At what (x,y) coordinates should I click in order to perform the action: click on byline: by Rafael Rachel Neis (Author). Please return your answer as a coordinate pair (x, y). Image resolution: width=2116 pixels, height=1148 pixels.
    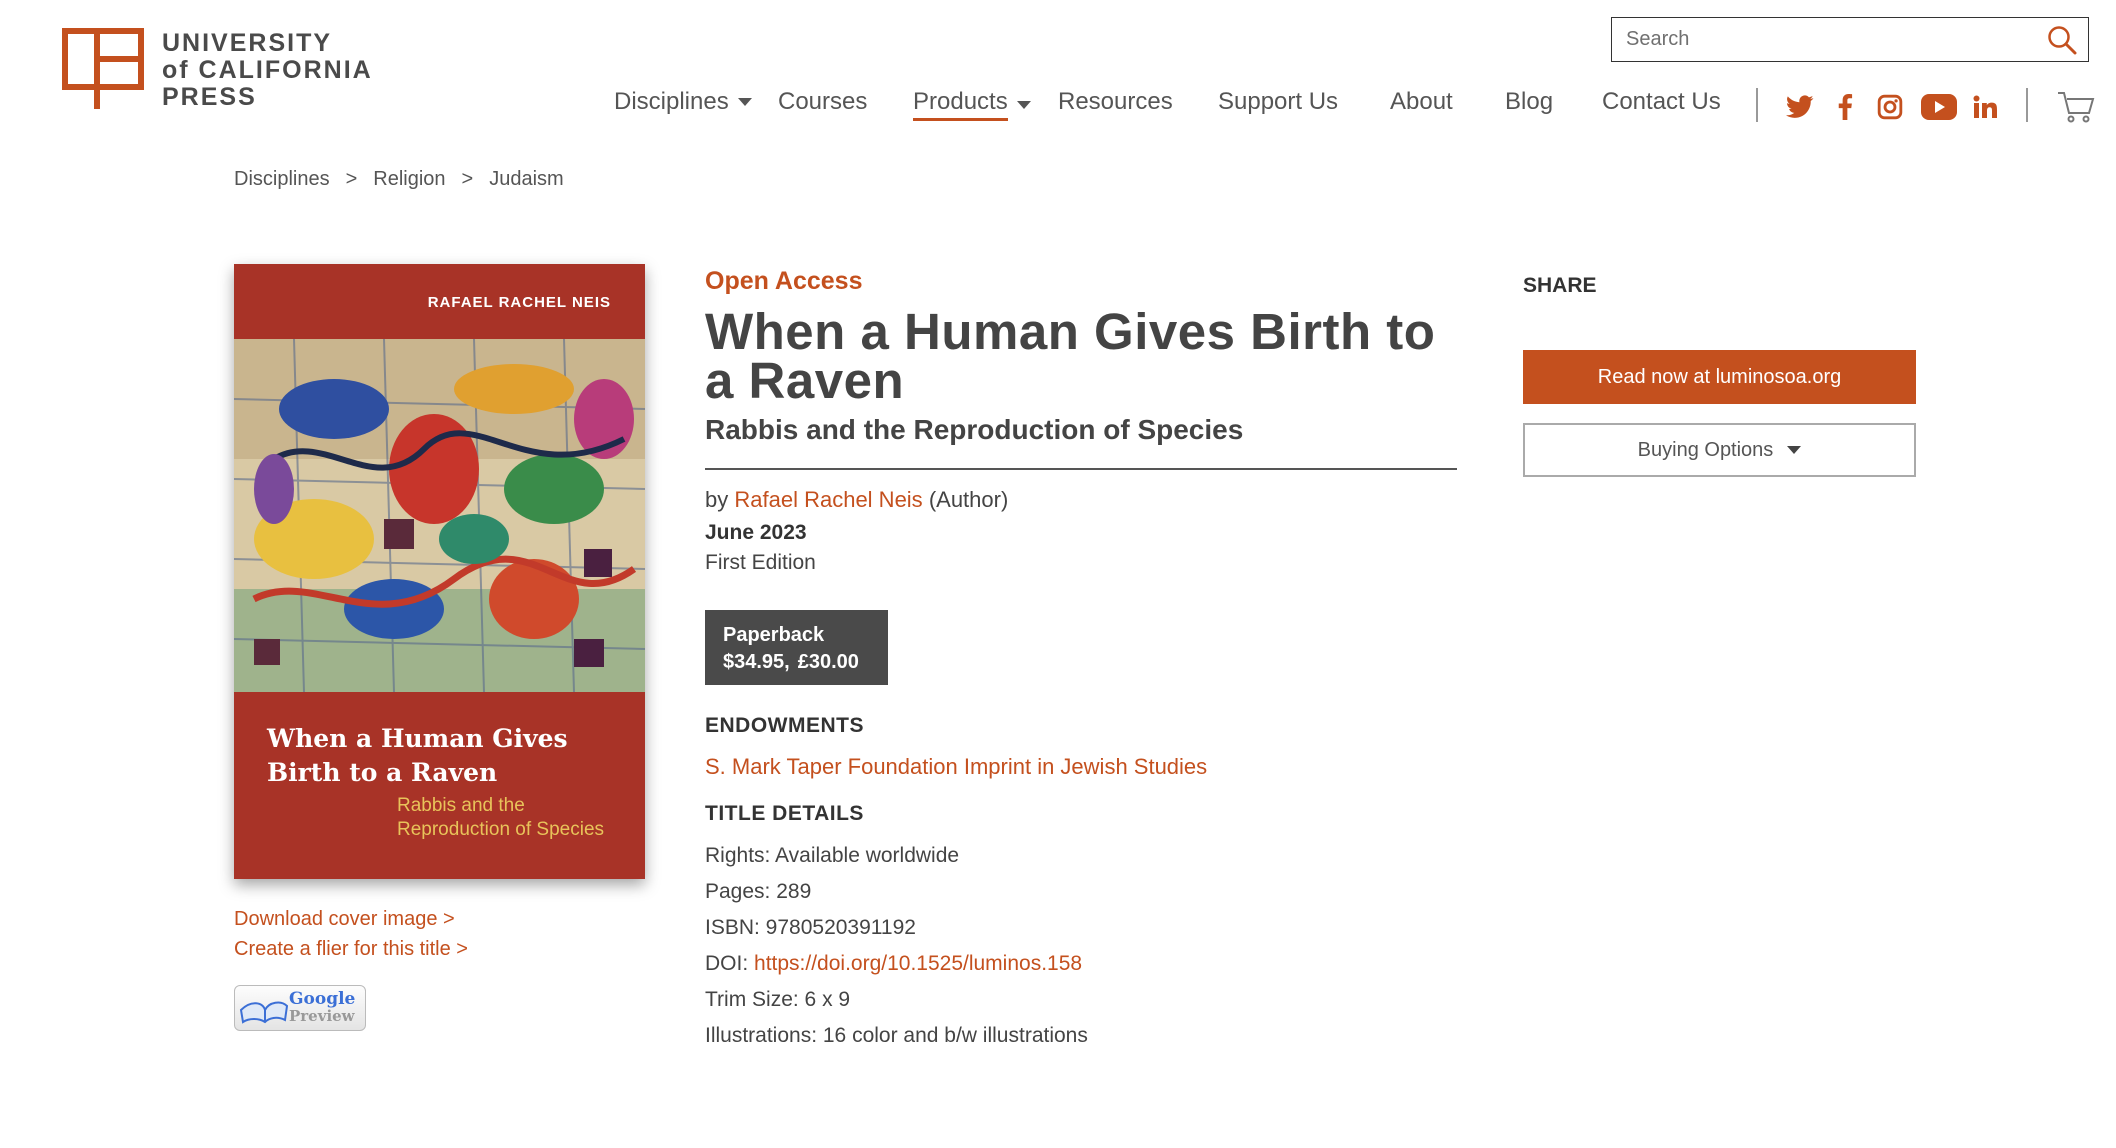
    Looking at the image, I should click on (856, 500).